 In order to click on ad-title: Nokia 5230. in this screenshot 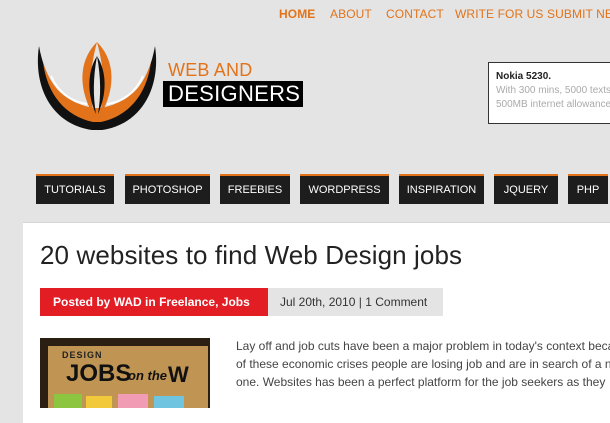, I will do `click(524, 76)`.